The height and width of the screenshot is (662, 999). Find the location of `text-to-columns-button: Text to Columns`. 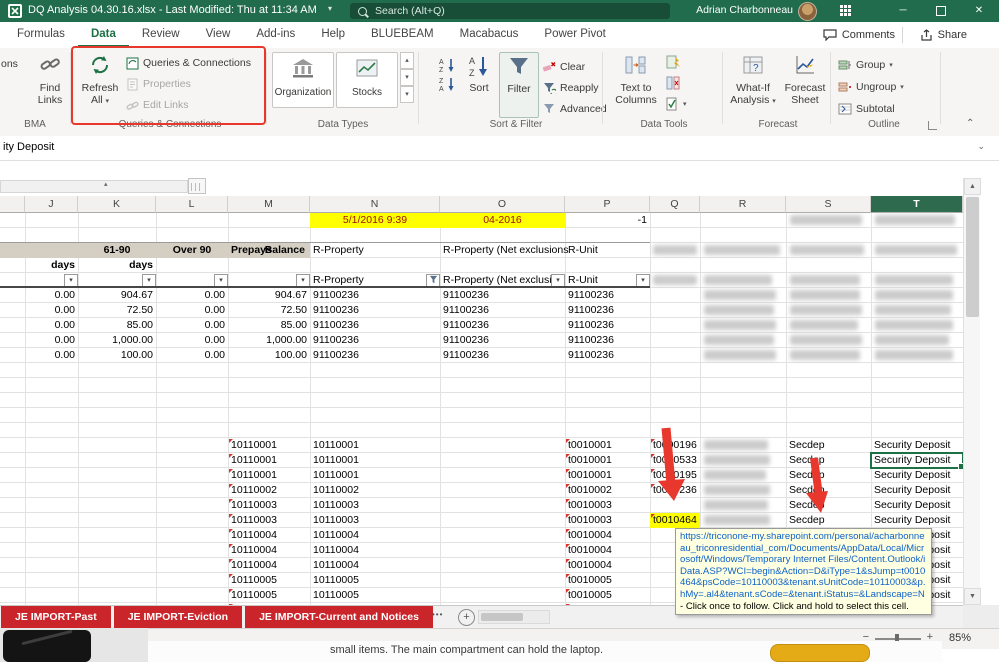

text-to-columns-button: Text to Columns is located at coordinates (636, 84).